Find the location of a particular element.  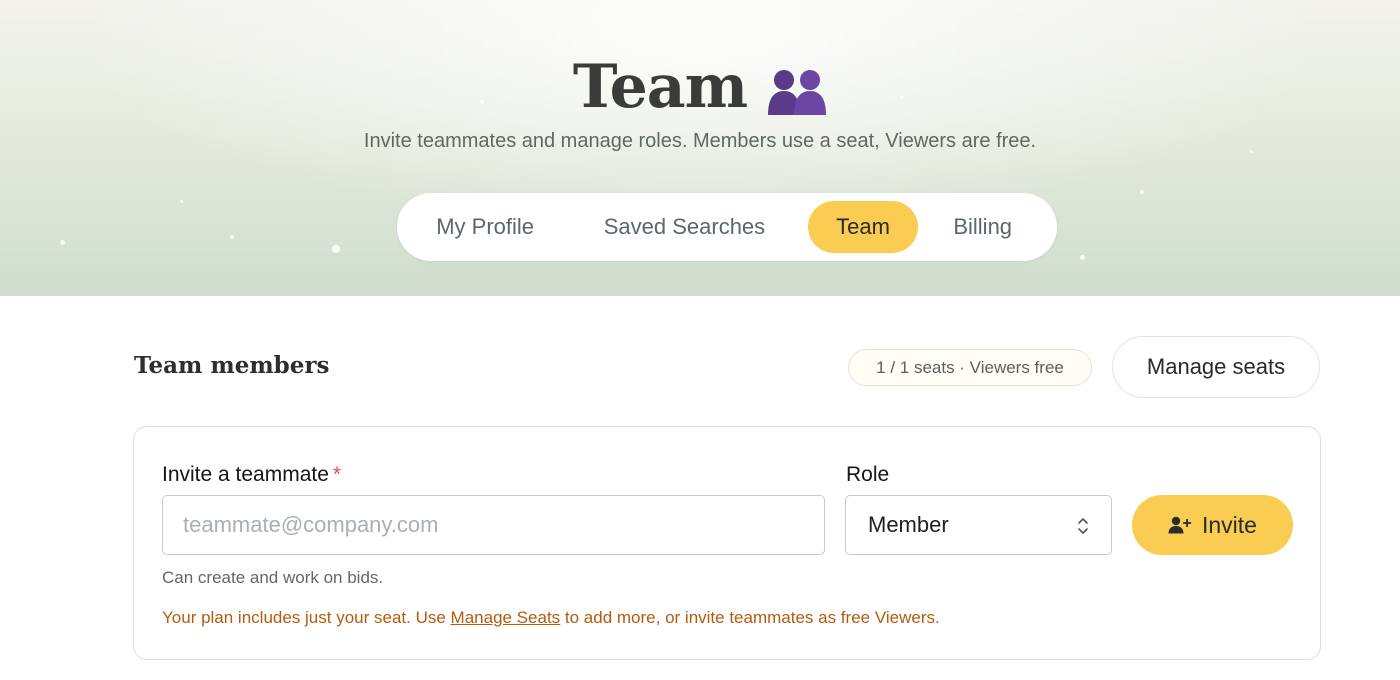

required-mark: * is located at coordinates (337, 474).